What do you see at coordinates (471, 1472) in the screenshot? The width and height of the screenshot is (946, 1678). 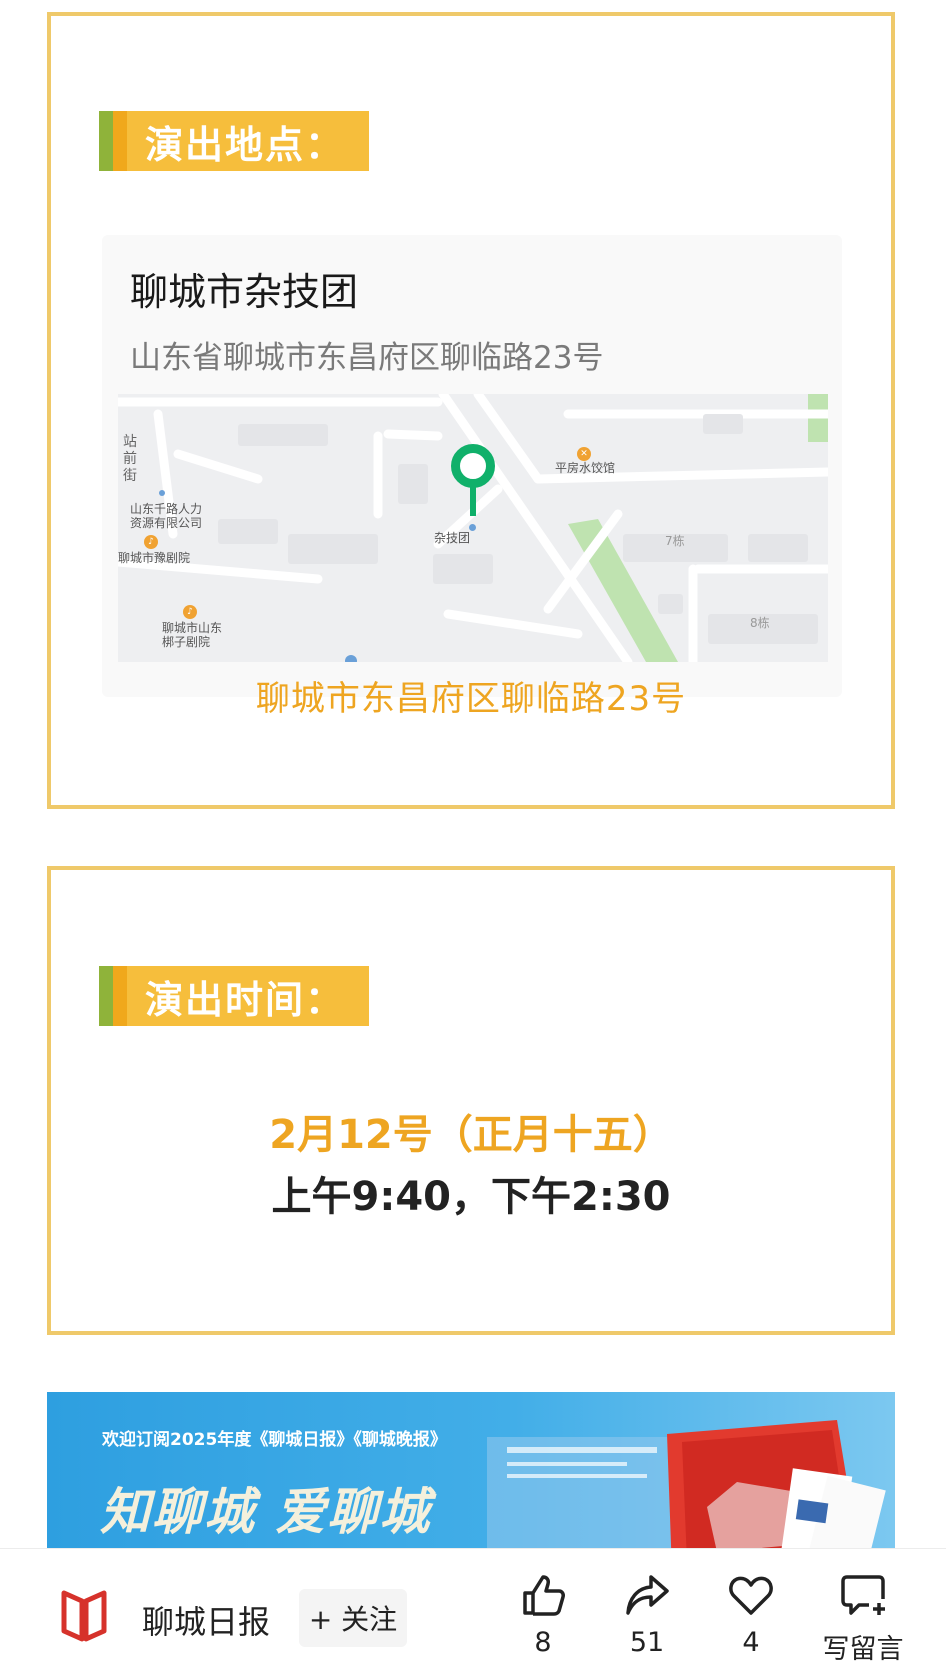 I see `subscription-banner: 欢迎订阅2025年度《聊城日报》《聊城晚报》 知聊城 爱聊城` at bounding box center [471, 1472].